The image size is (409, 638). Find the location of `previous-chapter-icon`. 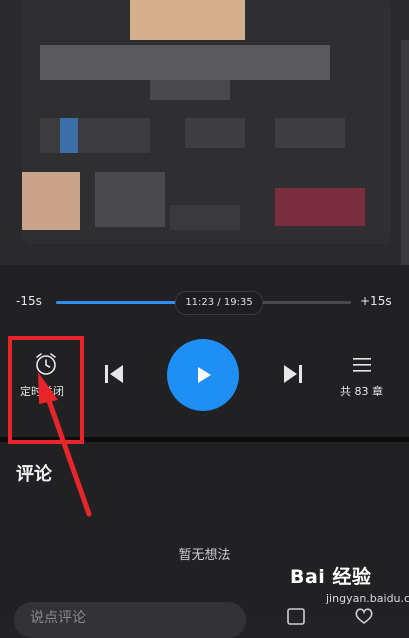

previous-chapter-icon is located at coordinates (114, 374).